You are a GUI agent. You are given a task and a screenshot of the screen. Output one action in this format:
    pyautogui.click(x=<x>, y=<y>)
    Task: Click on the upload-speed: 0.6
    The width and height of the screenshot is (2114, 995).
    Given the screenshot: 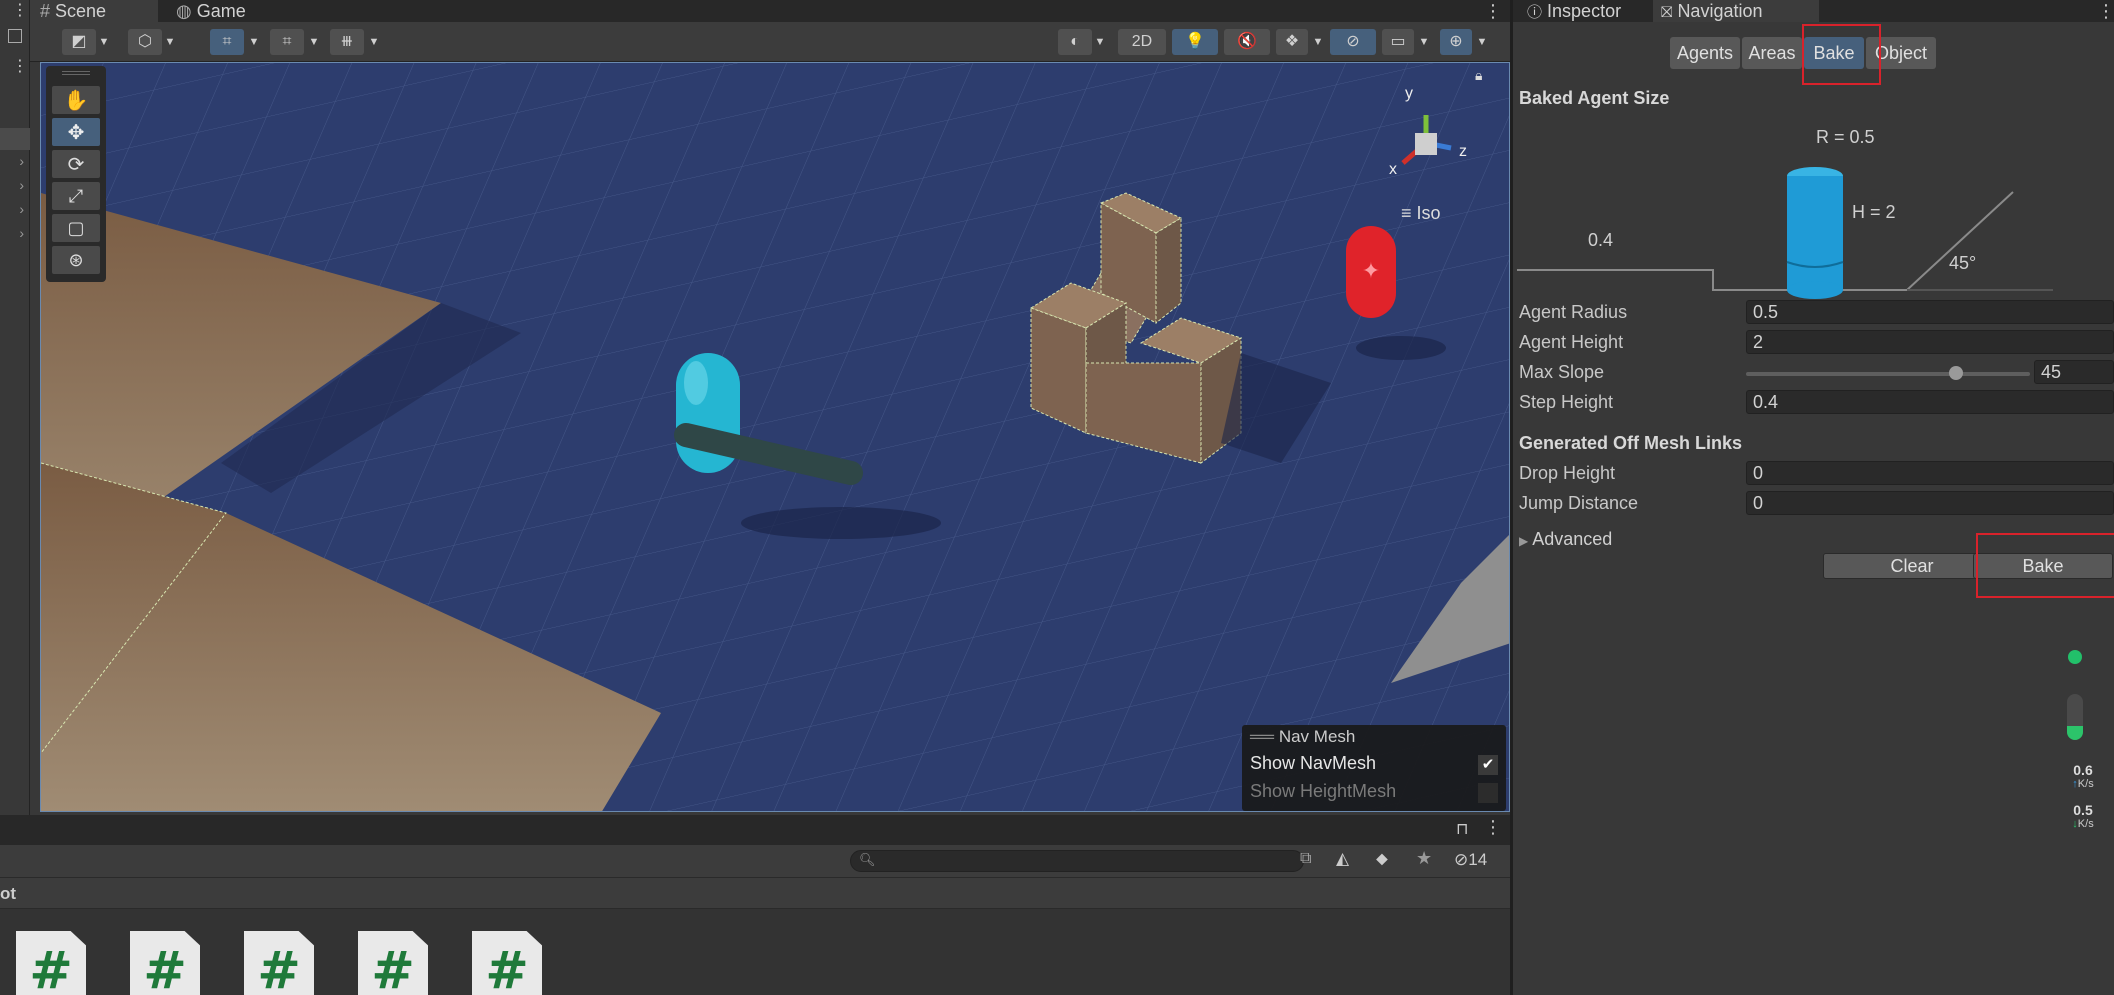 What is the action you would take?
    pyautogui.click(x=2083, y=770)
    